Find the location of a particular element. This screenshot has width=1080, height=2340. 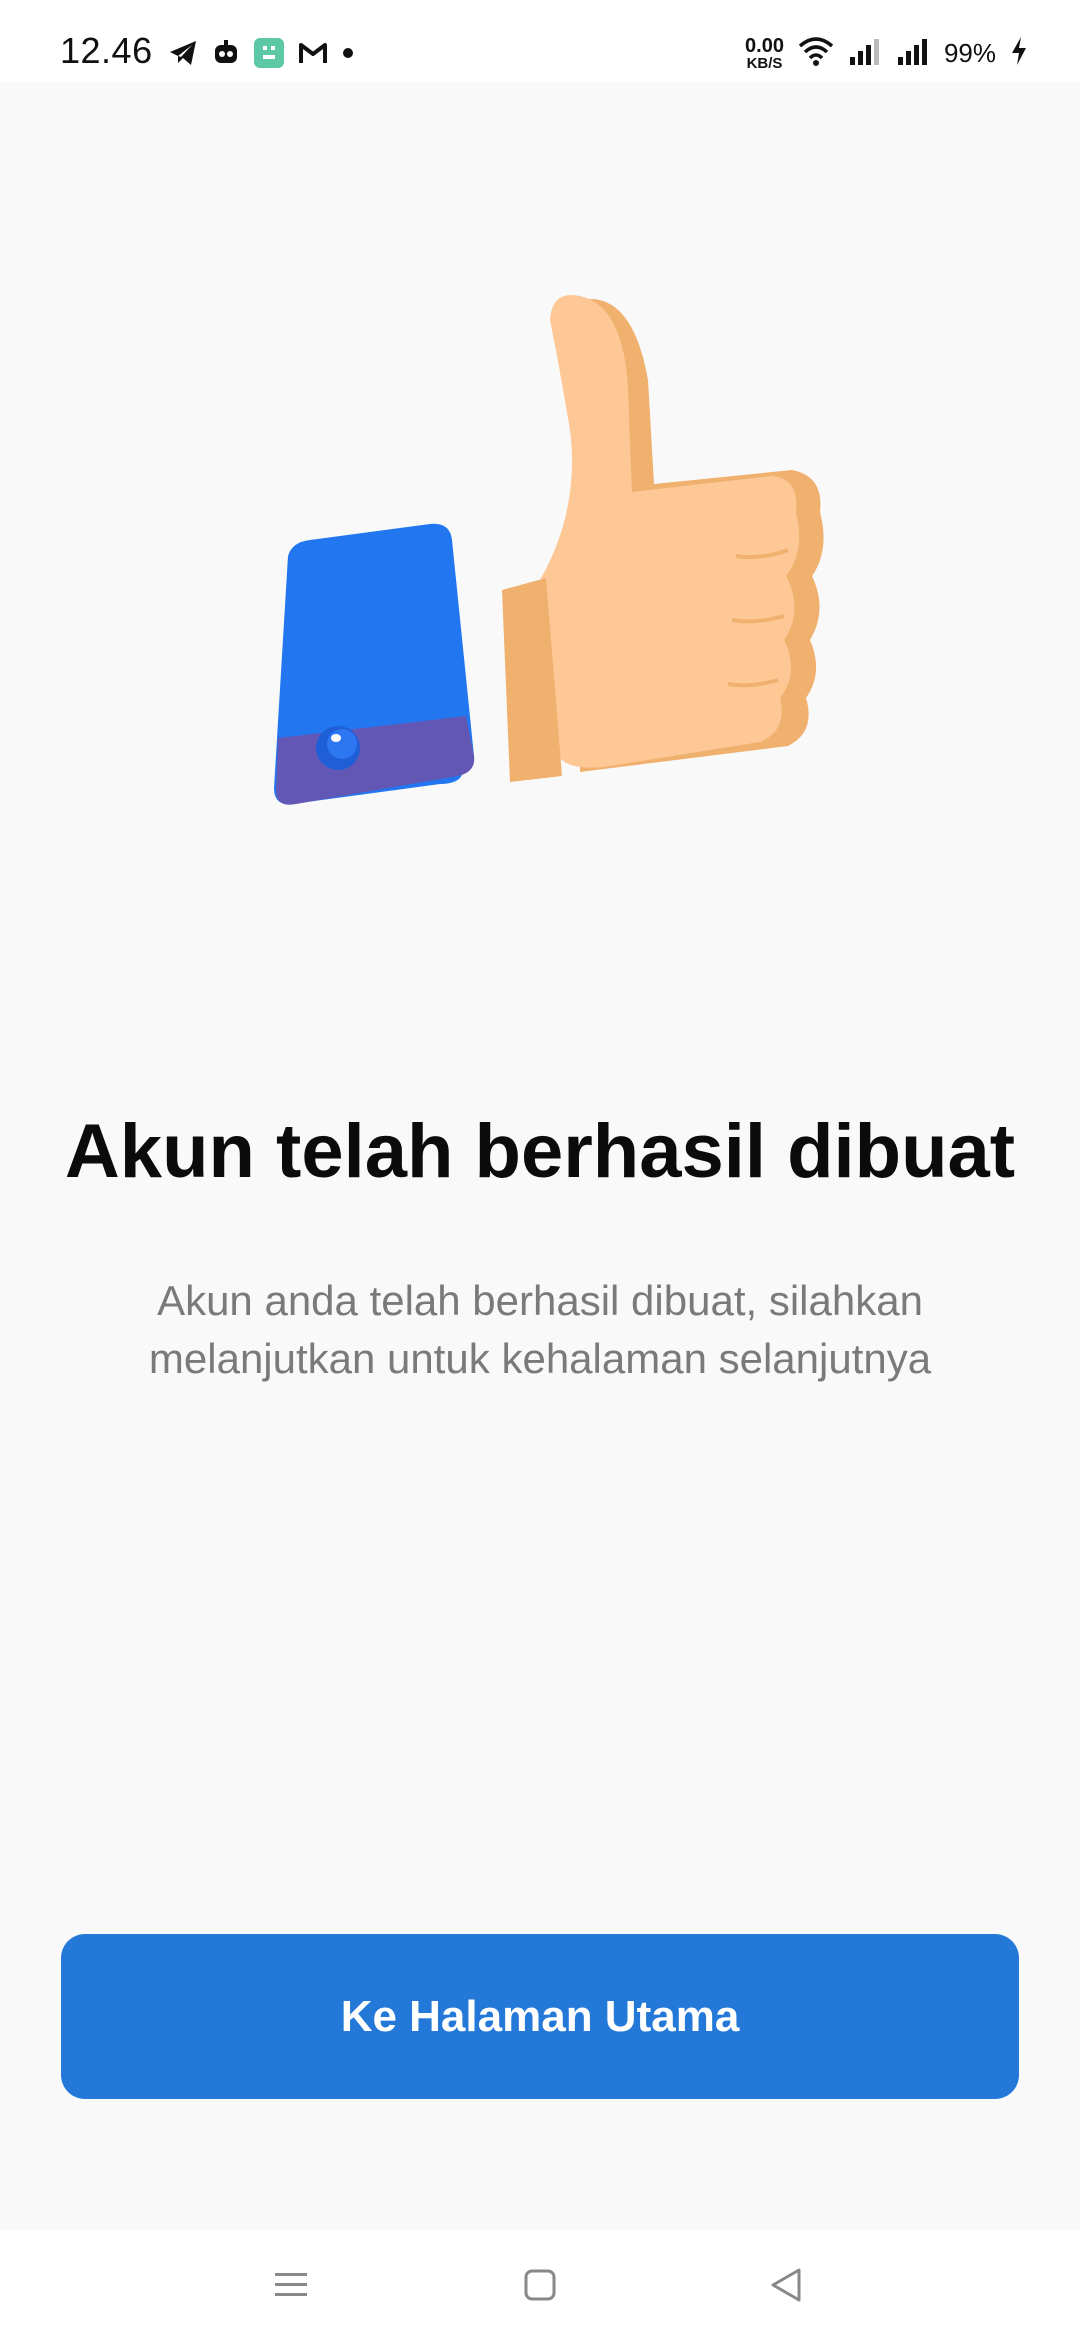

battery-level: 99% is located at coordinates (969, 53).